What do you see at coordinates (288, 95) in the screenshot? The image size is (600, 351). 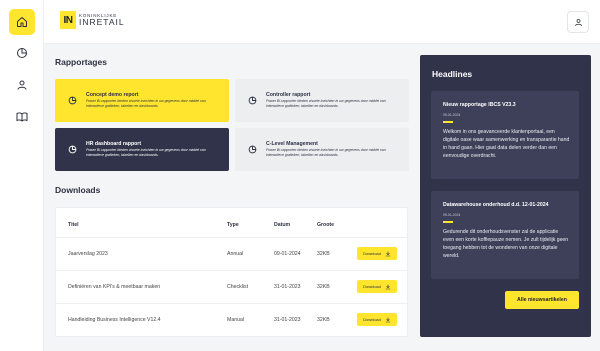 I see `report-card-title: Controller rapport` at bounding box center [288, 95].